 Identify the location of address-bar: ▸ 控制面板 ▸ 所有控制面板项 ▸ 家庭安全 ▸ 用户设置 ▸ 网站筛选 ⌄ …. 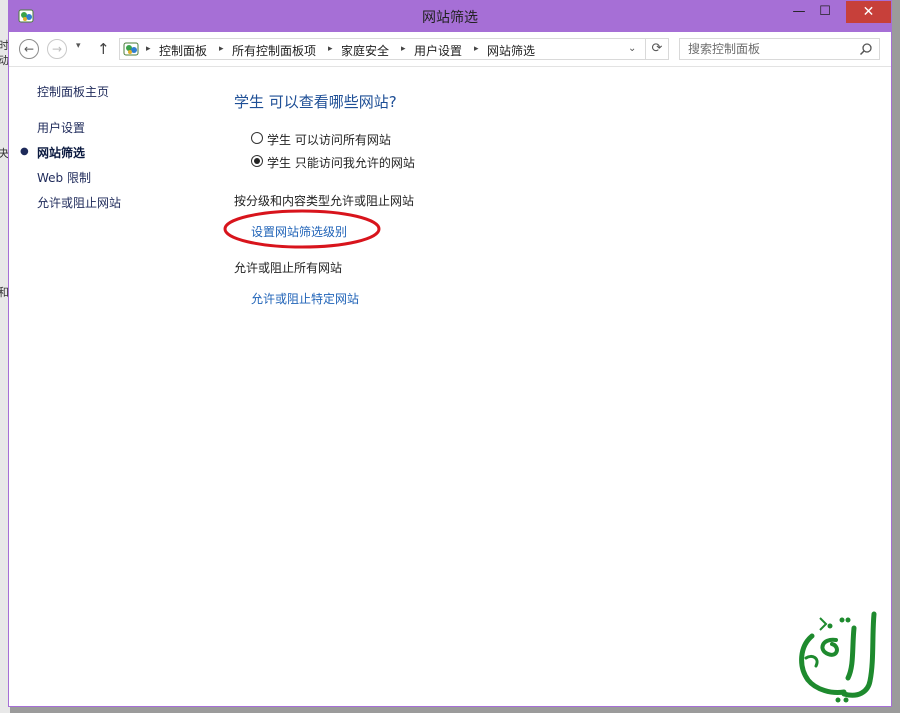
(394, 49).